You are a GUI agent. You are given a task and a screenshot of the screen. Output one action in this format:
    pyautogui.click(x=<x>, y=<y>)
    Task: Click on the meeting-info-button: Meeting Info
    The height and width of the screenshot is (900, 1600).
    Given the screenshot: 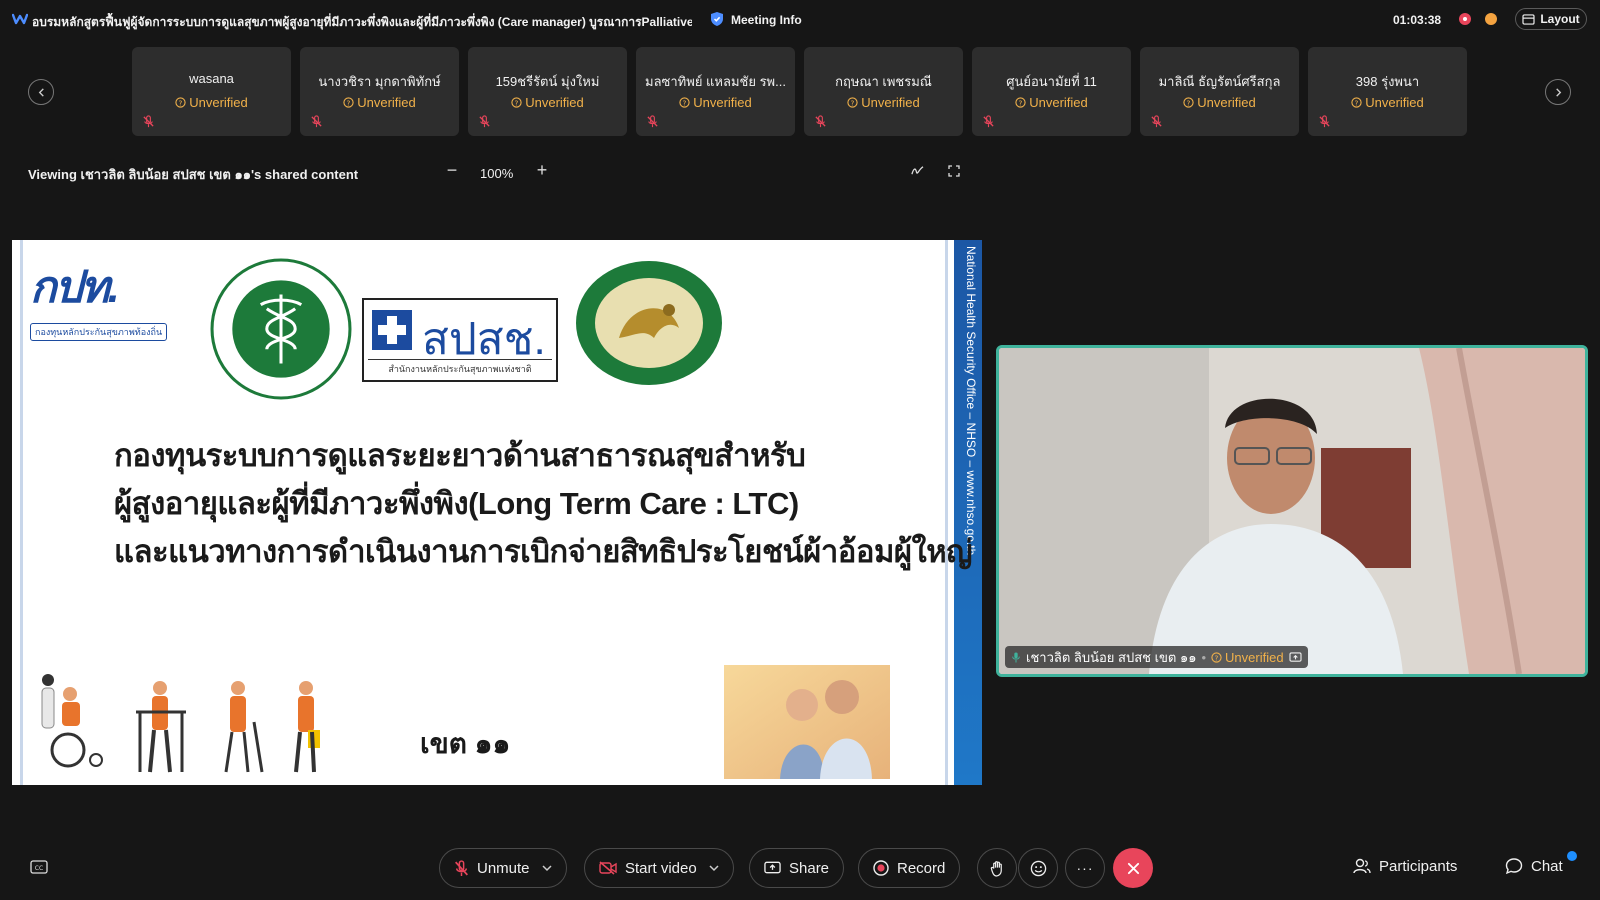 What is the action you would take?
    pyautogui.click(x=766, y=20)
    